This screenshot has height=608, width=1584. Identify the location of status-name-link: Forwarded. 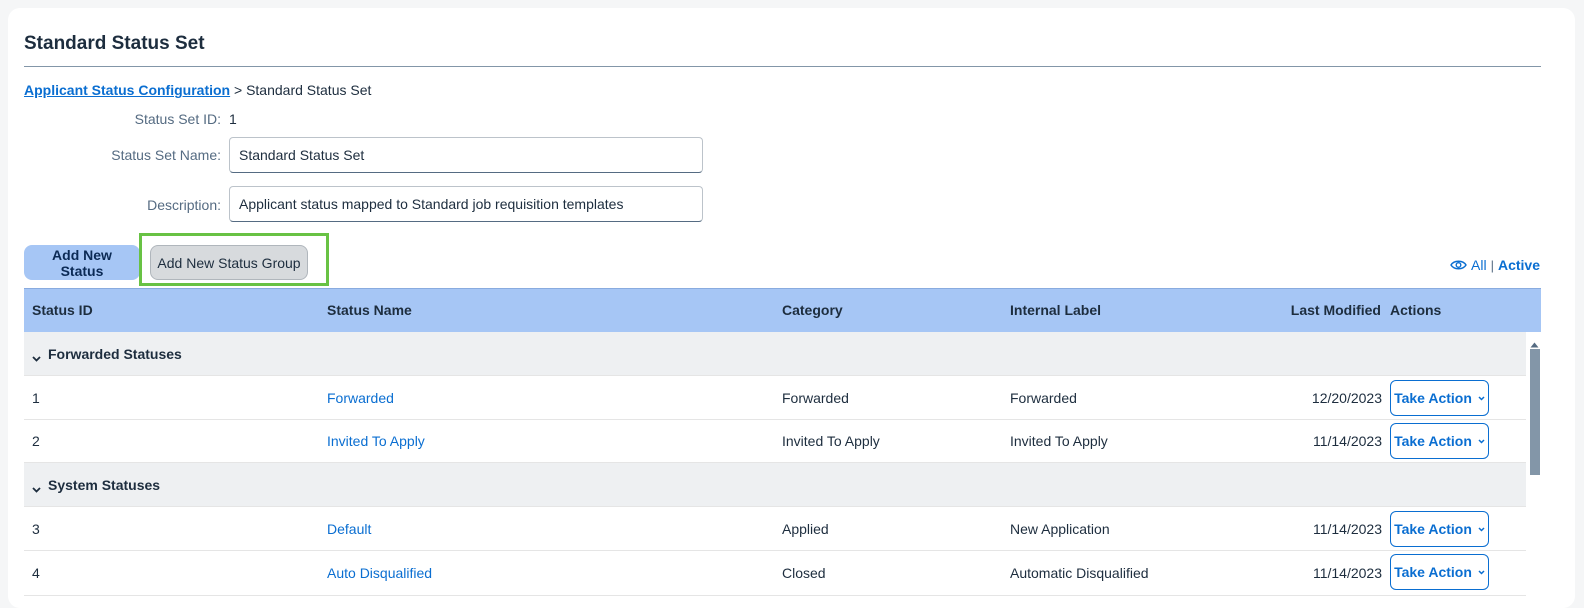
(360, 398).